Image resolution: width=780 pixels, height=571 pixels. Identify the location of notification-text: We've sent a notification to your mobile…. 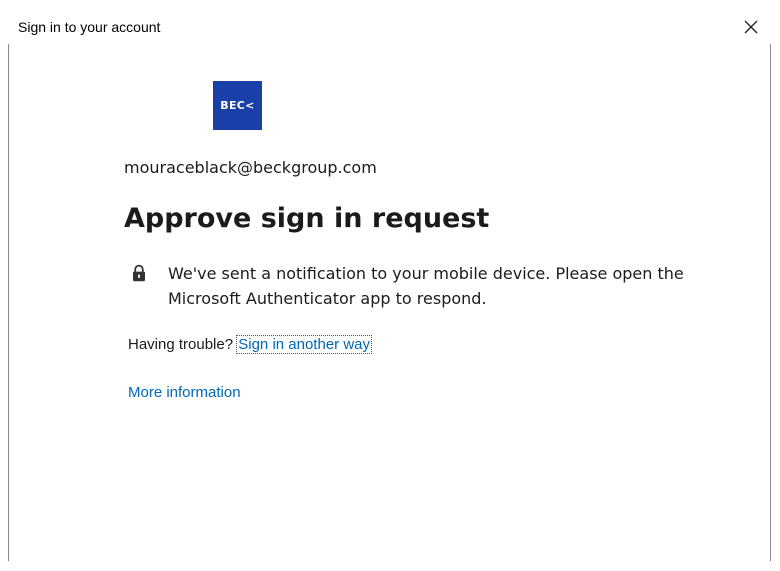
(426, 286).